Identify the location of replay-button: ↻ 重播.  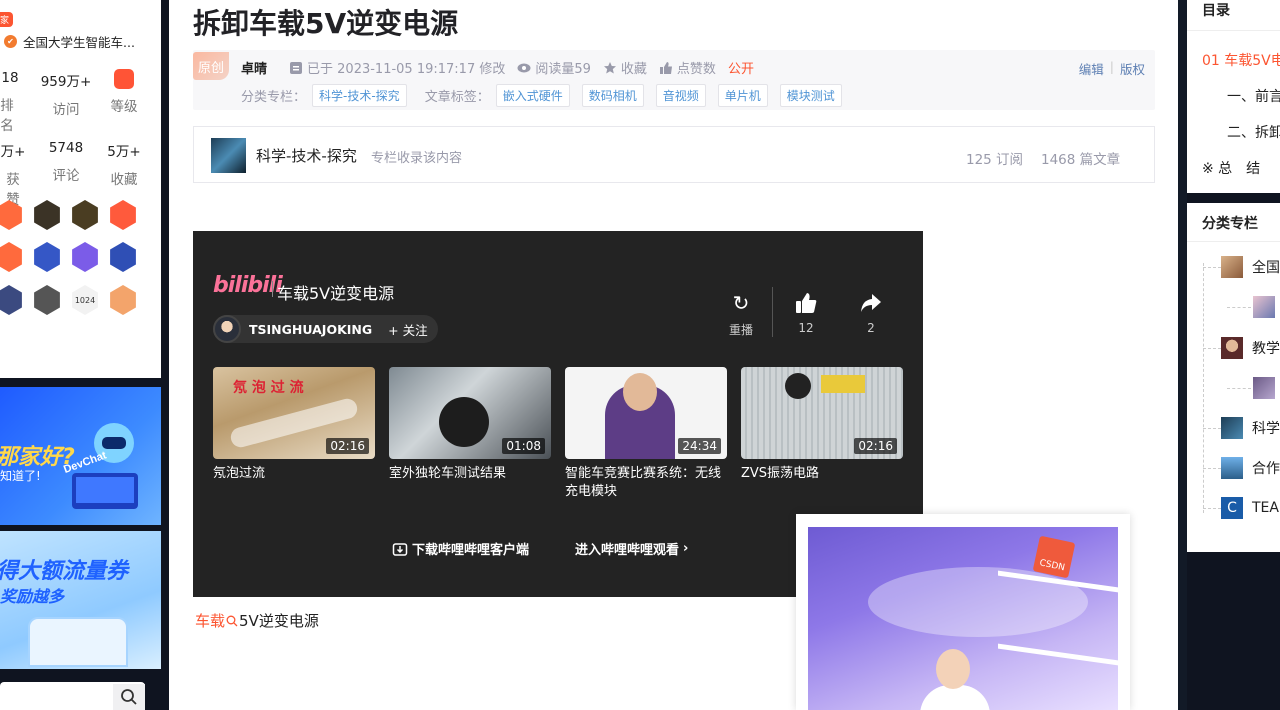
(741, 314).